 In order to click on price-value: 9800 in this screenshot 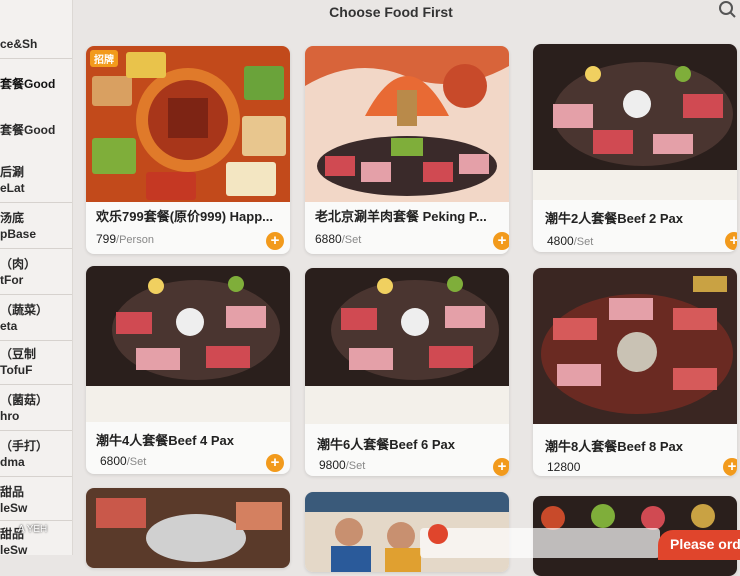, I will do `click(332, 465)`.